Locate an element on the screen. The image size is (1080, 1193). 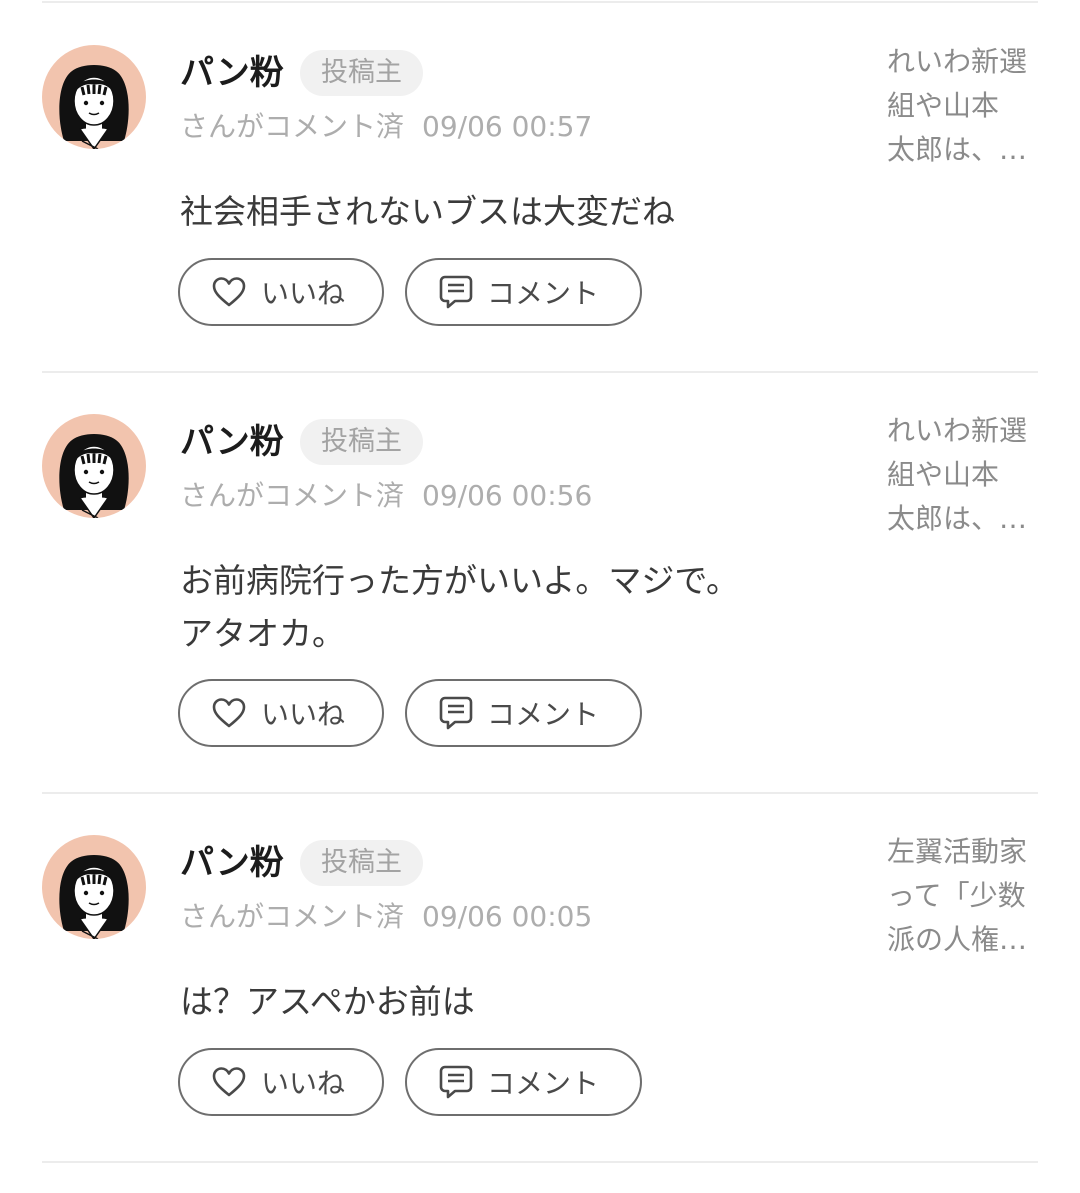
comment-body-line: アタオカ。 is located at coordinates (262, 633).